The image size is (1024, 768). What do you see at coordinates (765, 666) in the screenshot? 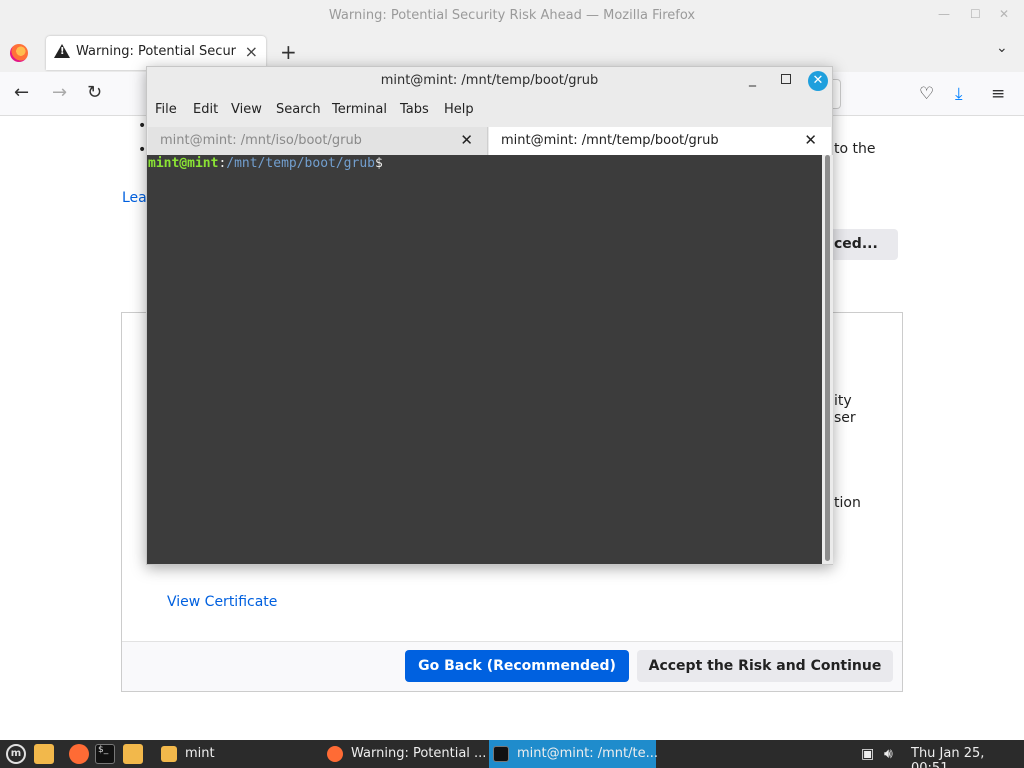
I see `accept-risk-button: Accept the Risk and Continue` at bounding box center [765, 666].